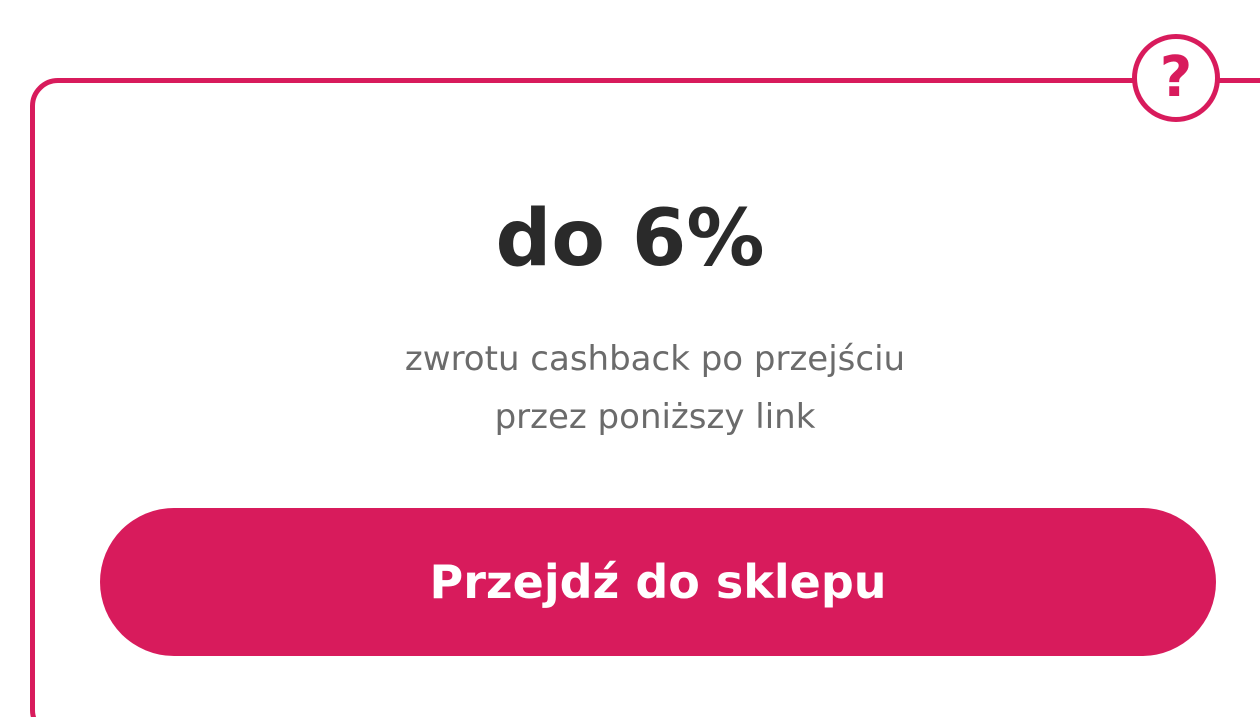 This screenshot has height=717, width=1260. Describe the element at coordinates (655, 359) in the screenshot. I see `cashback-description-line-1: zwrotu cashback po przejściu` at that location.